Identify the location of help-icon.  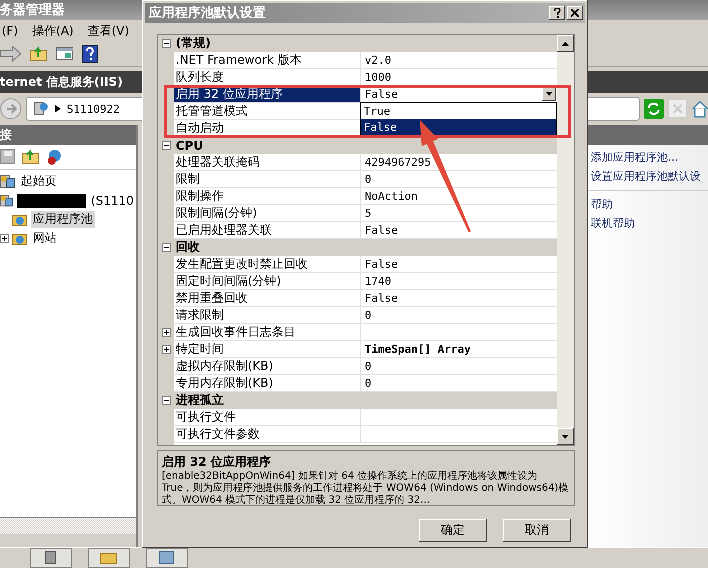
(90, 54).